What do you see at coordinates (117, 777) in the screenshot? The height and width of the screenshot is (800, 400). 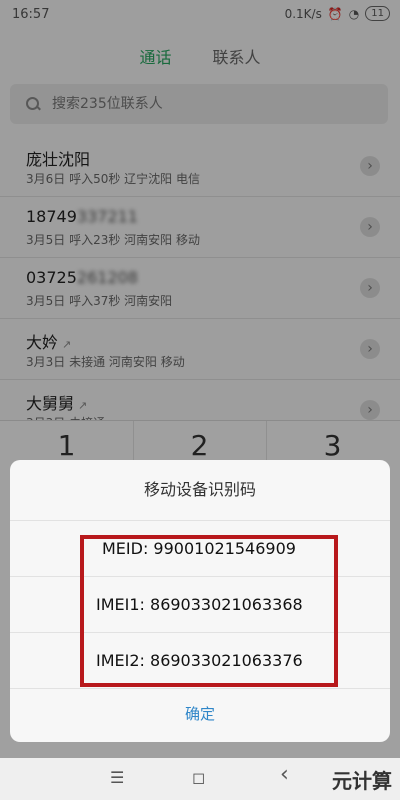 I see `menu-icon: ☰` at bounding box center [117, 777].